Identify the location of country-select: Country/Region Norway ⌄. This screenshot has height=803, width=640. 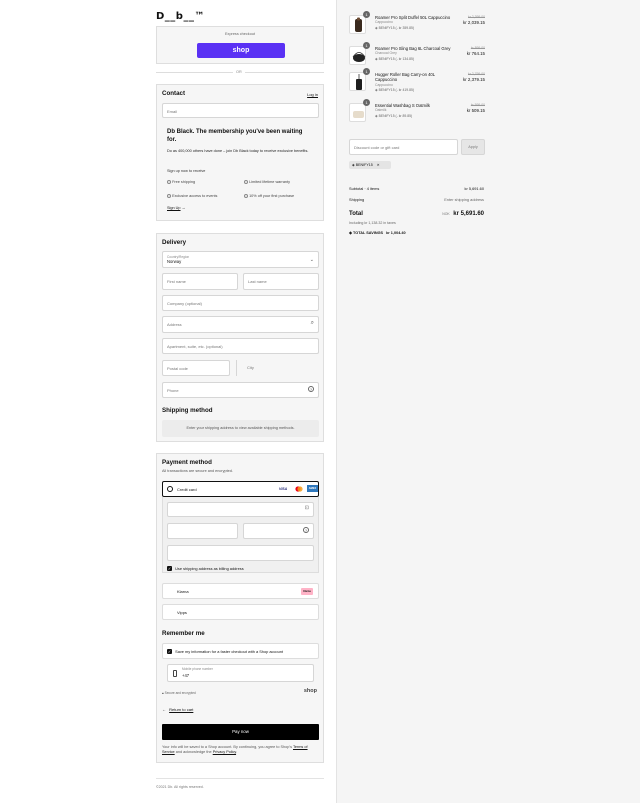
(240, 259).